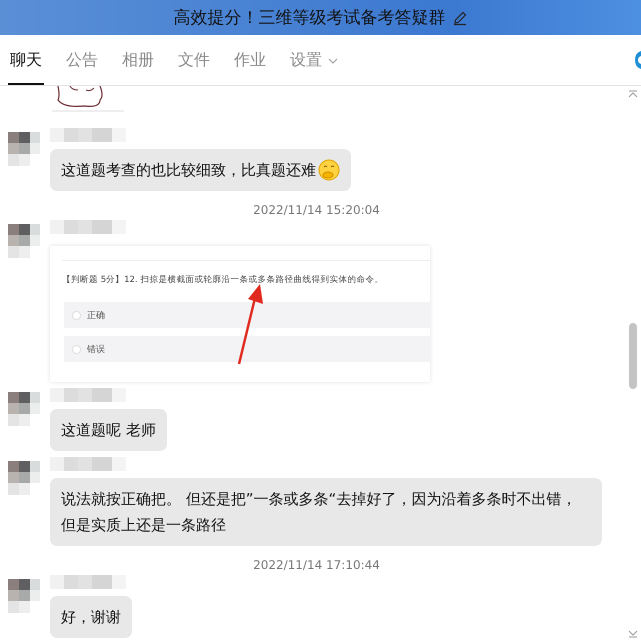 The height and width of the screenshot is (644, 641). I want to click on message-bubble: 这道题呢 老师, so click(108, 430).